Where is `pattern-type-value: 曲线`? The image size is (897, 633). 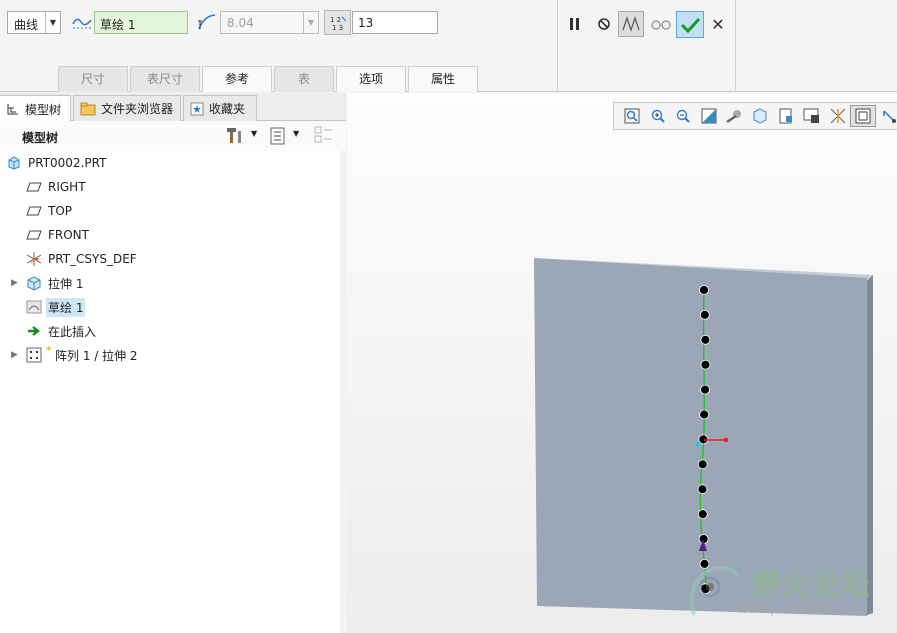
pattern-type-value: 曲线 is located at coordinates (26, 25).